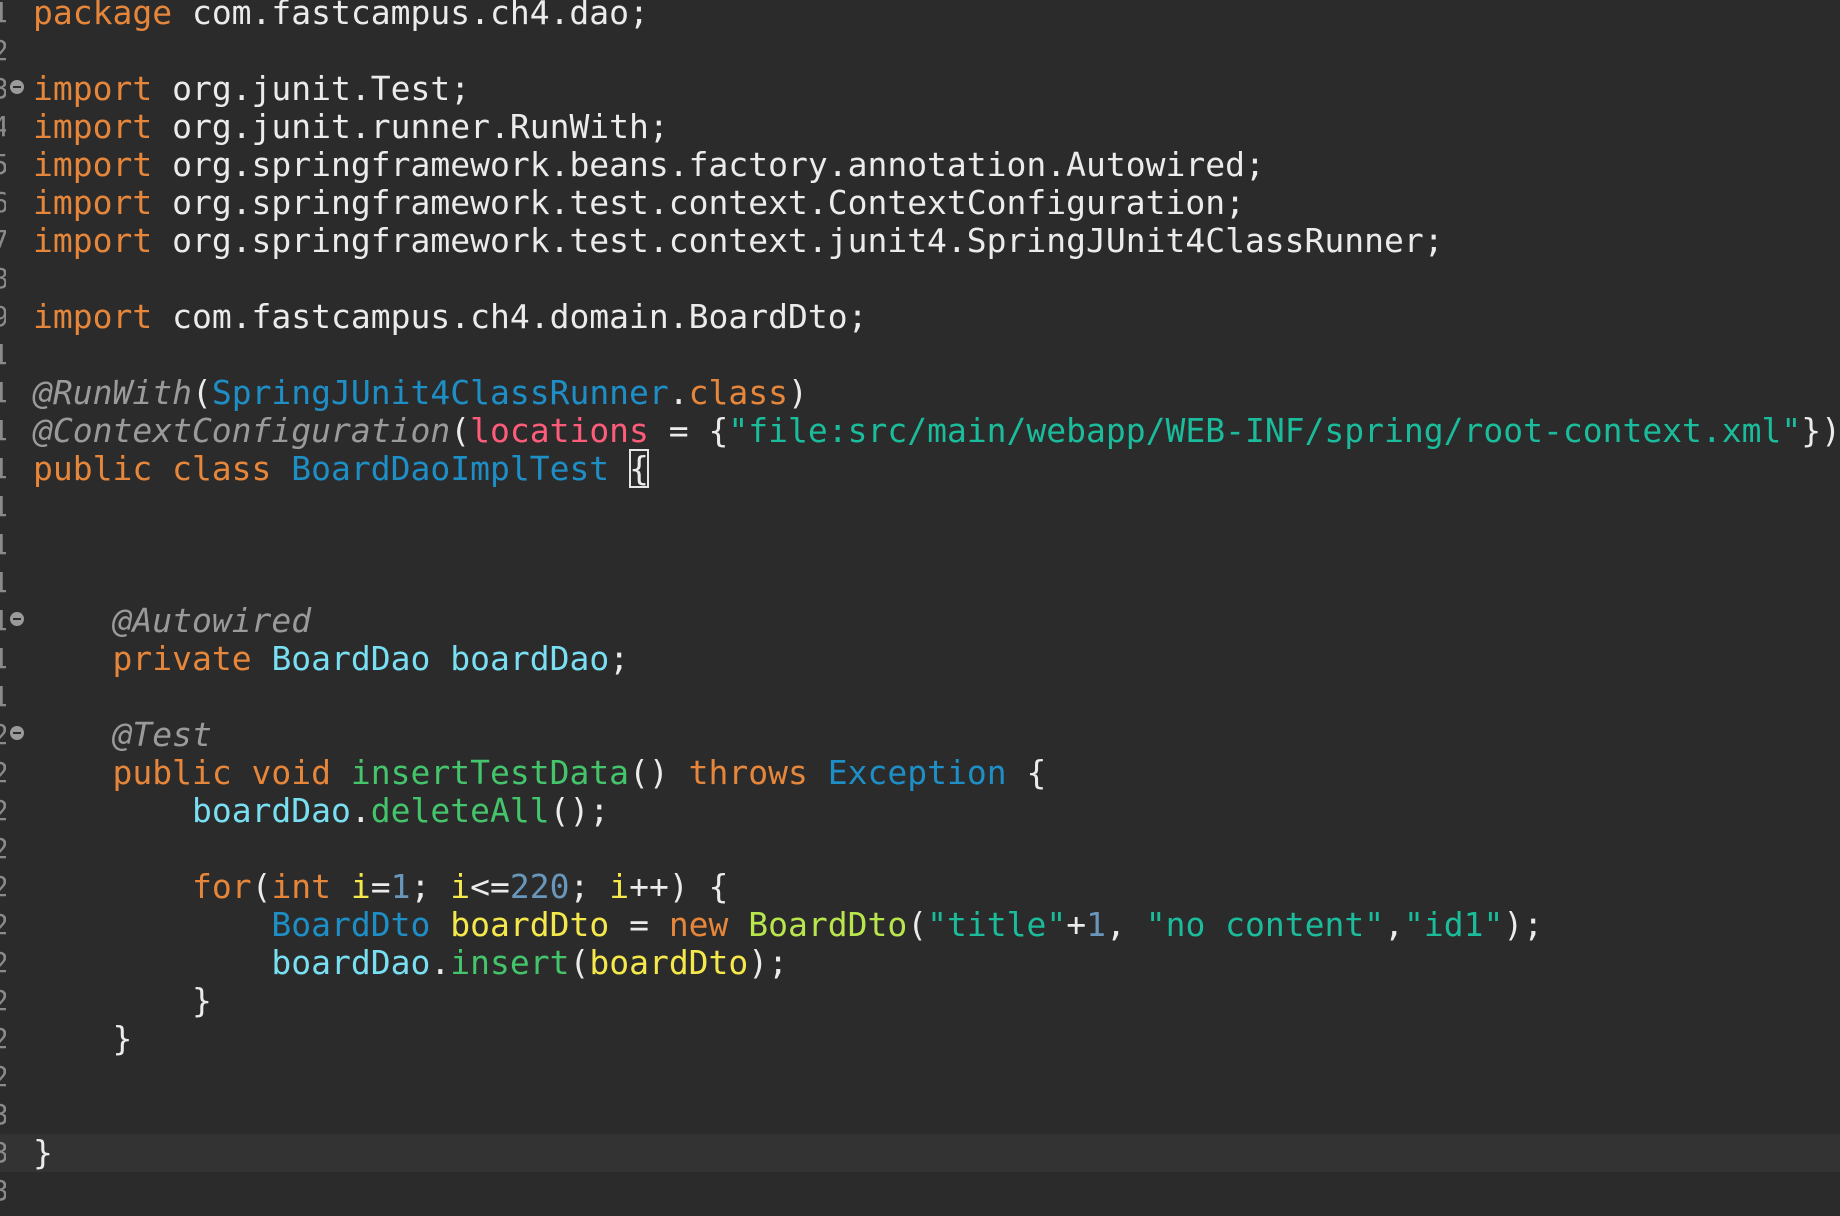 Image resolution: width=1840 pixels, height=1216 pixels. Describe the element at coordinates (3, 1039) in the screenshot. I see `line-number: 28` at that location.